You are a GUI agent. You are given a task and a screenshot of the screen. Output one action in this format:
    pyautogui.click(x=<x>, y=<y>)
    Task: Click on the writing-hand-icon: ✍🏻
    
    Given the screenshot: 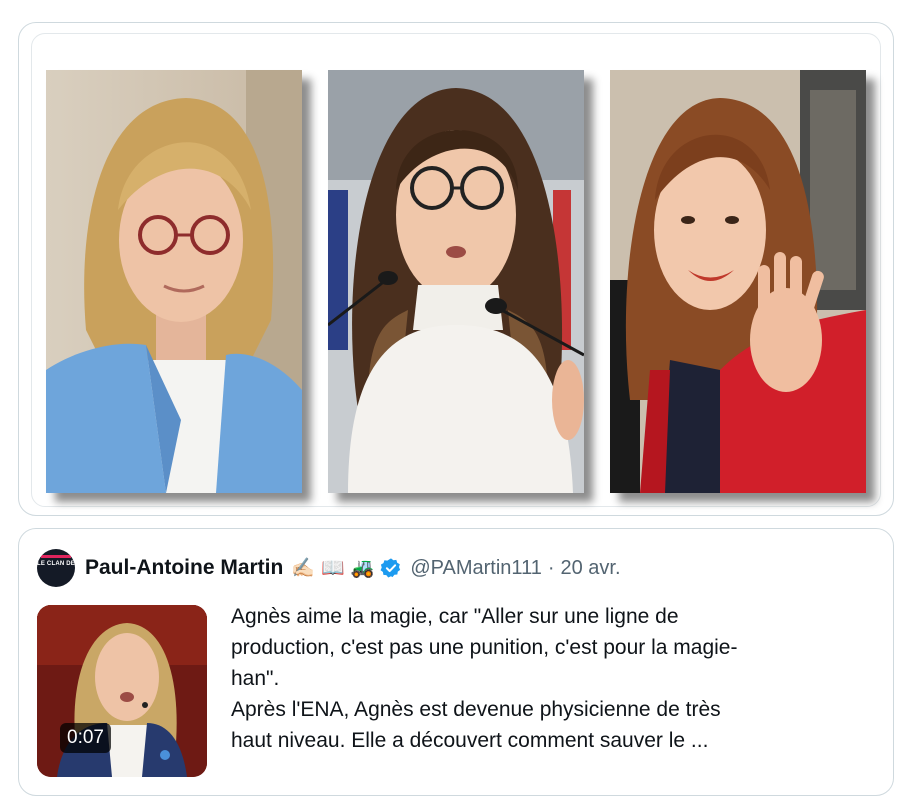 What is the action you would take?
    pyautogui.click(x=303, y=568)
    